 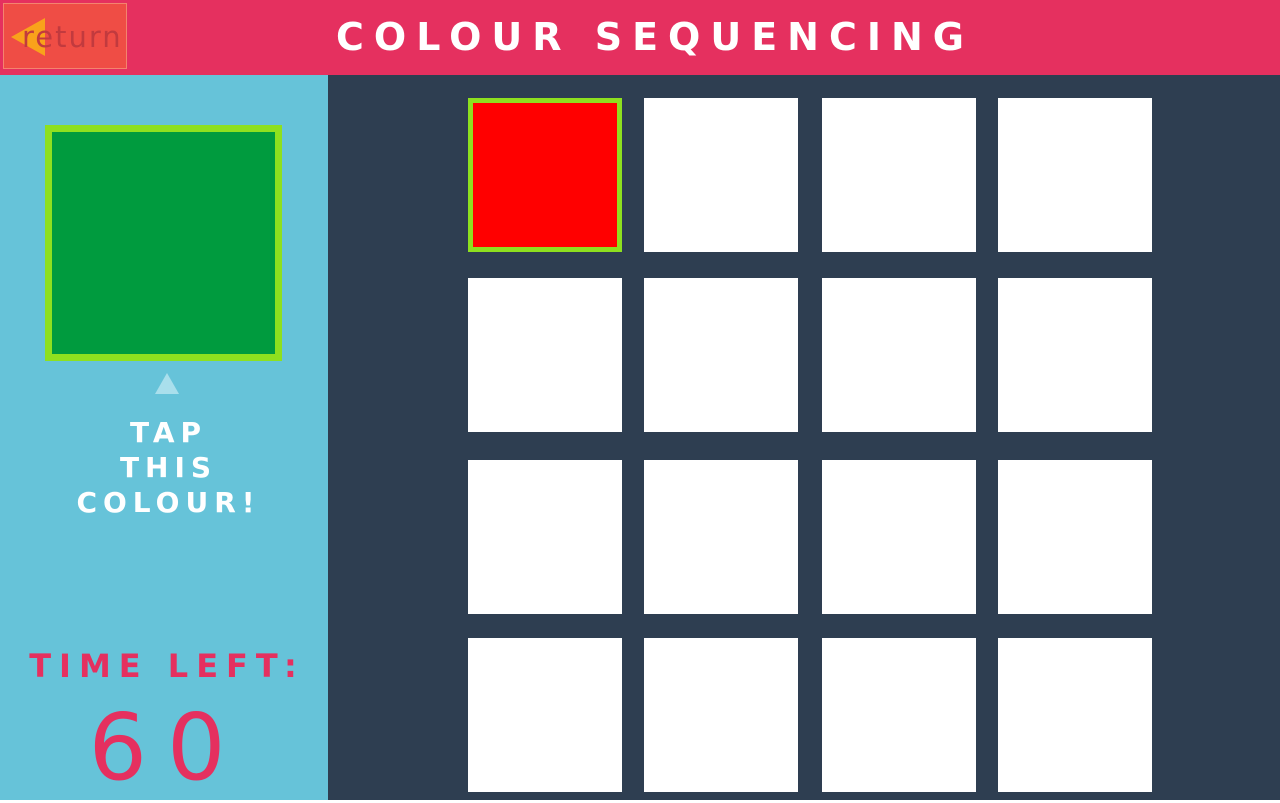 I want to click on instruction-text: TAP THIS COLOUR!, so click(x=168, y=467).